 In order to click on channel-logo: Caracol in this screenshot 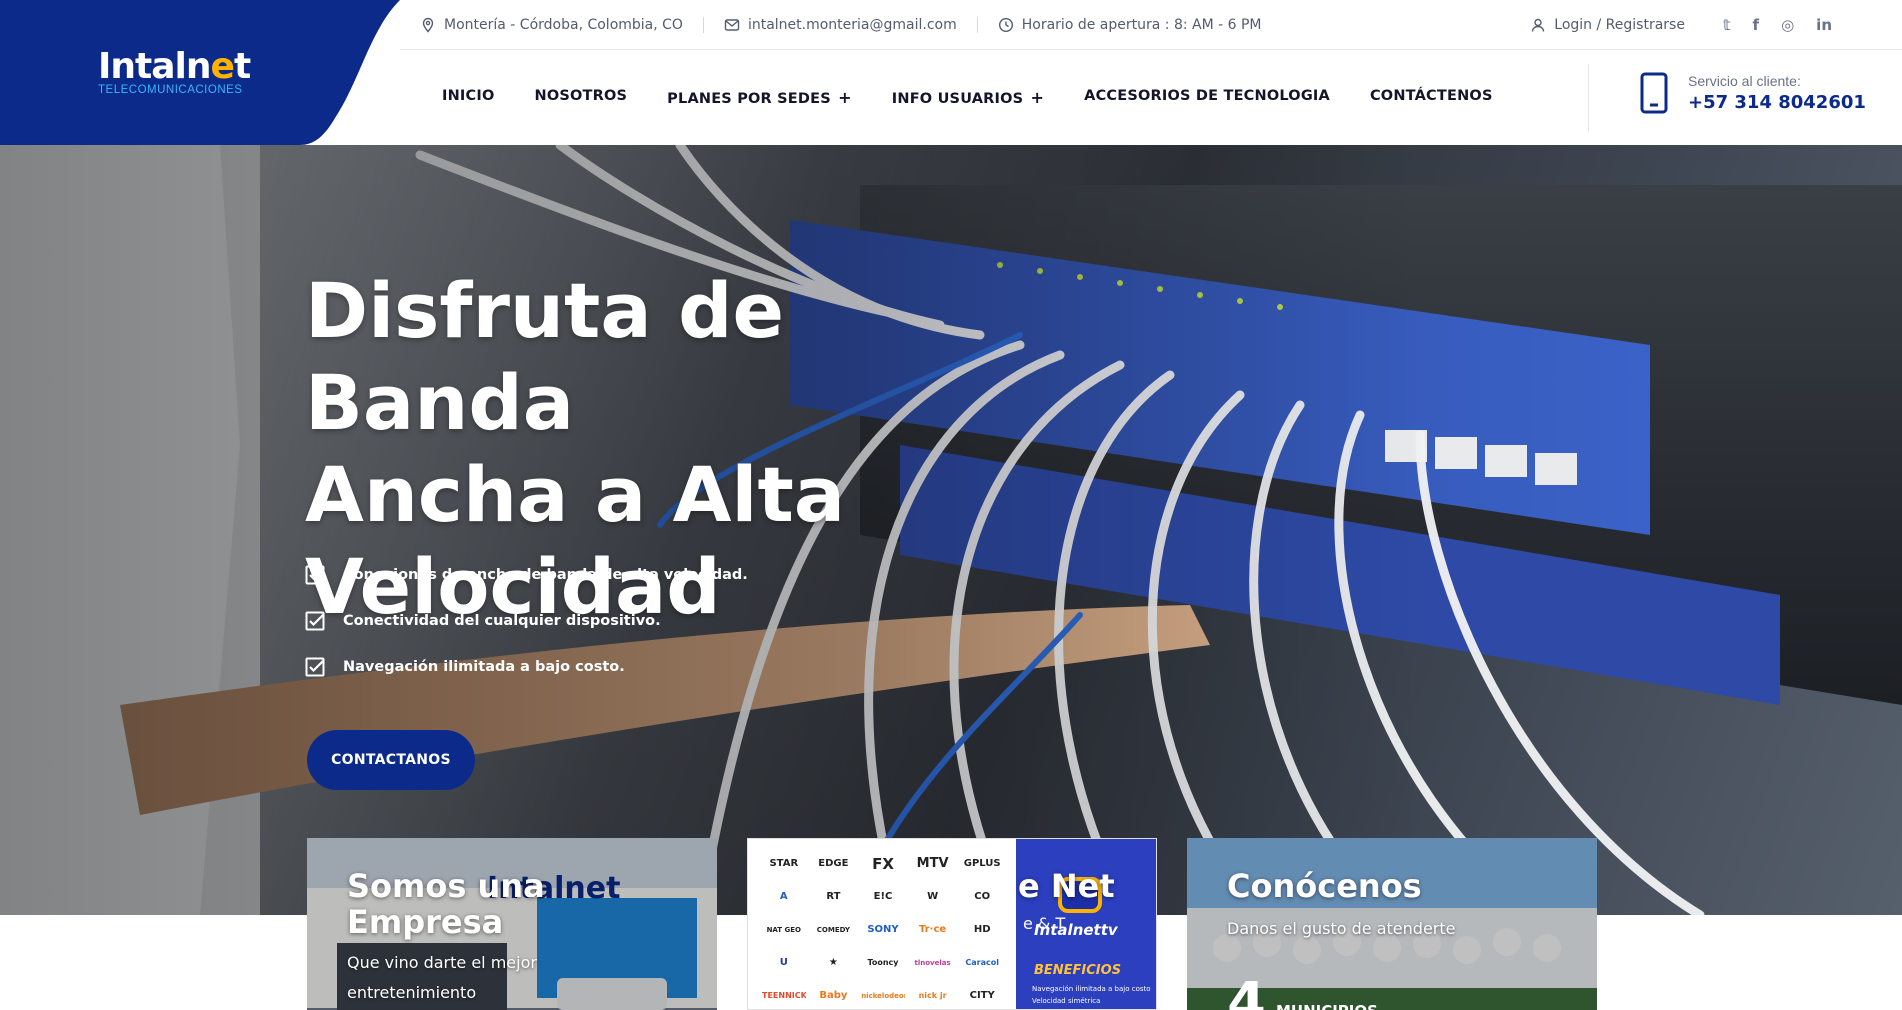, I will do `click(982, 962)`.